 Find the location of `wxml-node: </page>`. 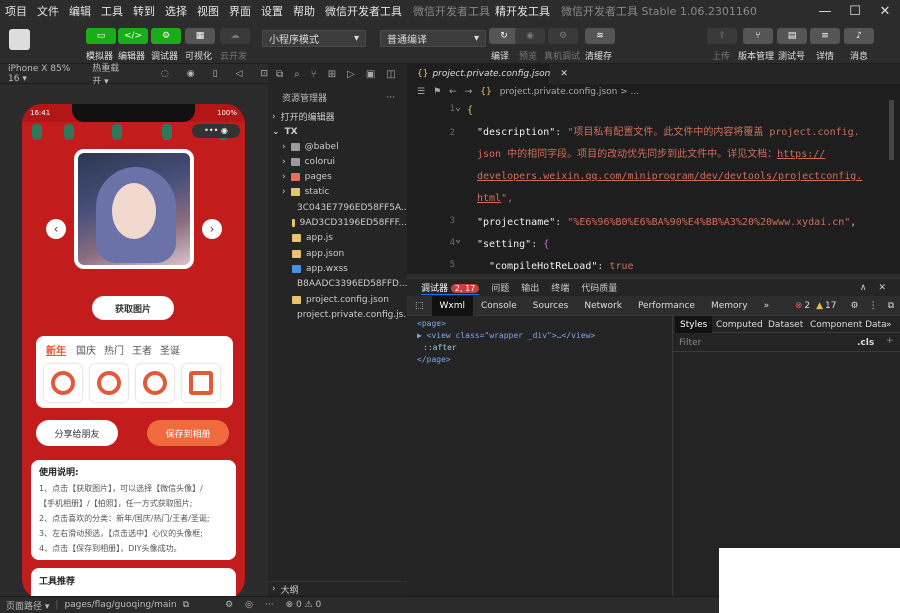

wxml-node: </page> is located at coordinates (539, 360).